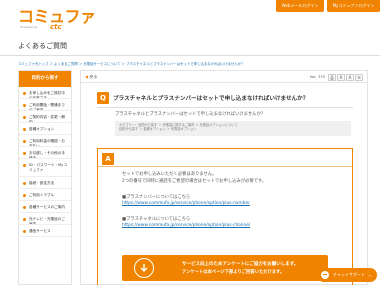 Image resolution: width=380 pixels, height=285 pixels. What do you see at coordinates (45, 219) in the screenshot?
I see `sidebar-item: 光テレビ・光電話のご案内` at bounding box center [45, 219].